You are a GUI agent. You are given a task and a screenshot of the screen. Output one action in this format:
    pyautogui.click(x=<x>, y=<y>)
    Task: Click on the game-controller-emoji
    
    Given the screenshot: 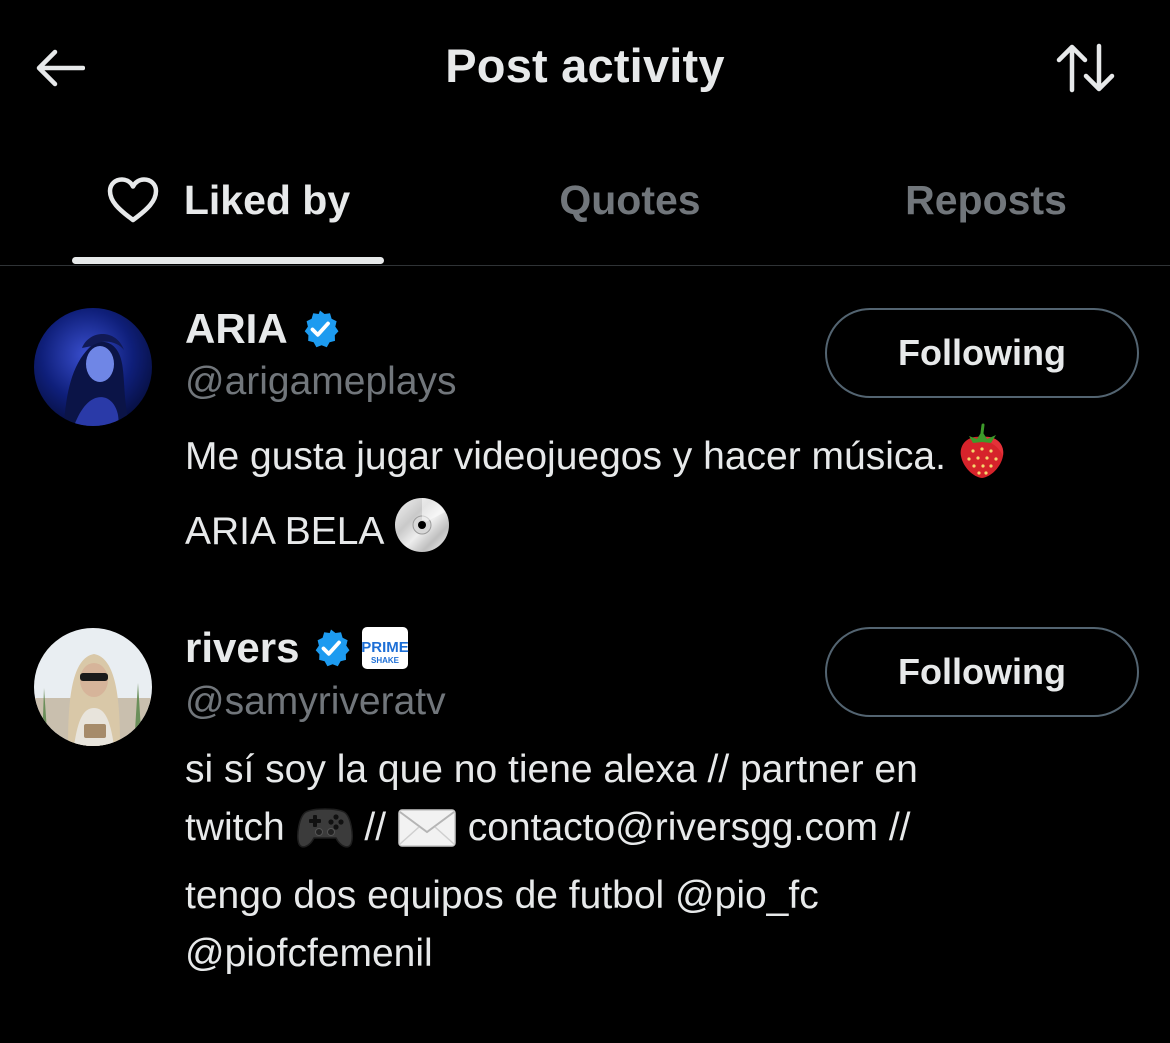 What is the action you would take?
    pyautogui.click(x=325, y=834)
    